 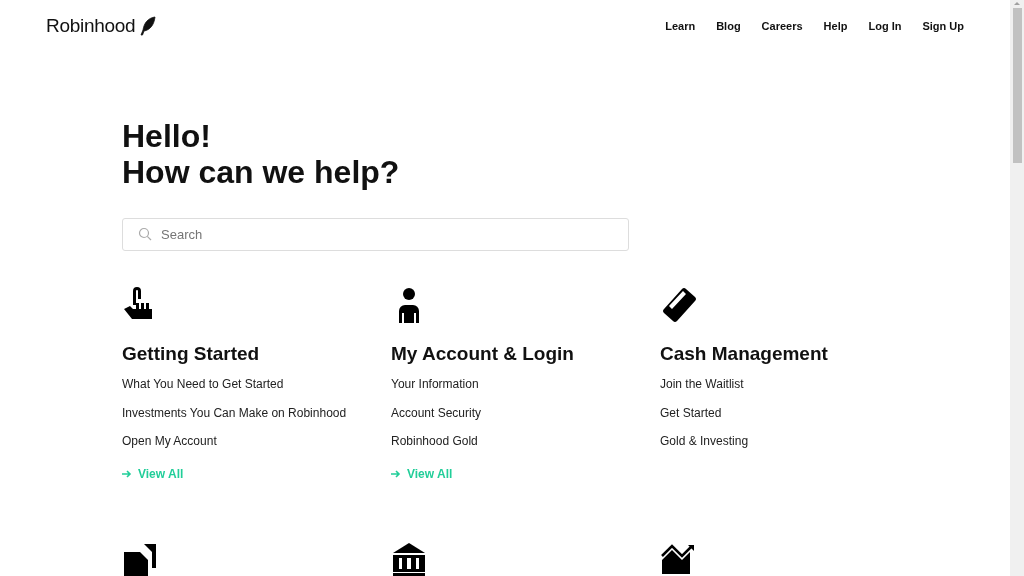 What do you see at coordinates (148, 26) in the screenshot?
I see `feather-icon` at bounding box center [148, 26].